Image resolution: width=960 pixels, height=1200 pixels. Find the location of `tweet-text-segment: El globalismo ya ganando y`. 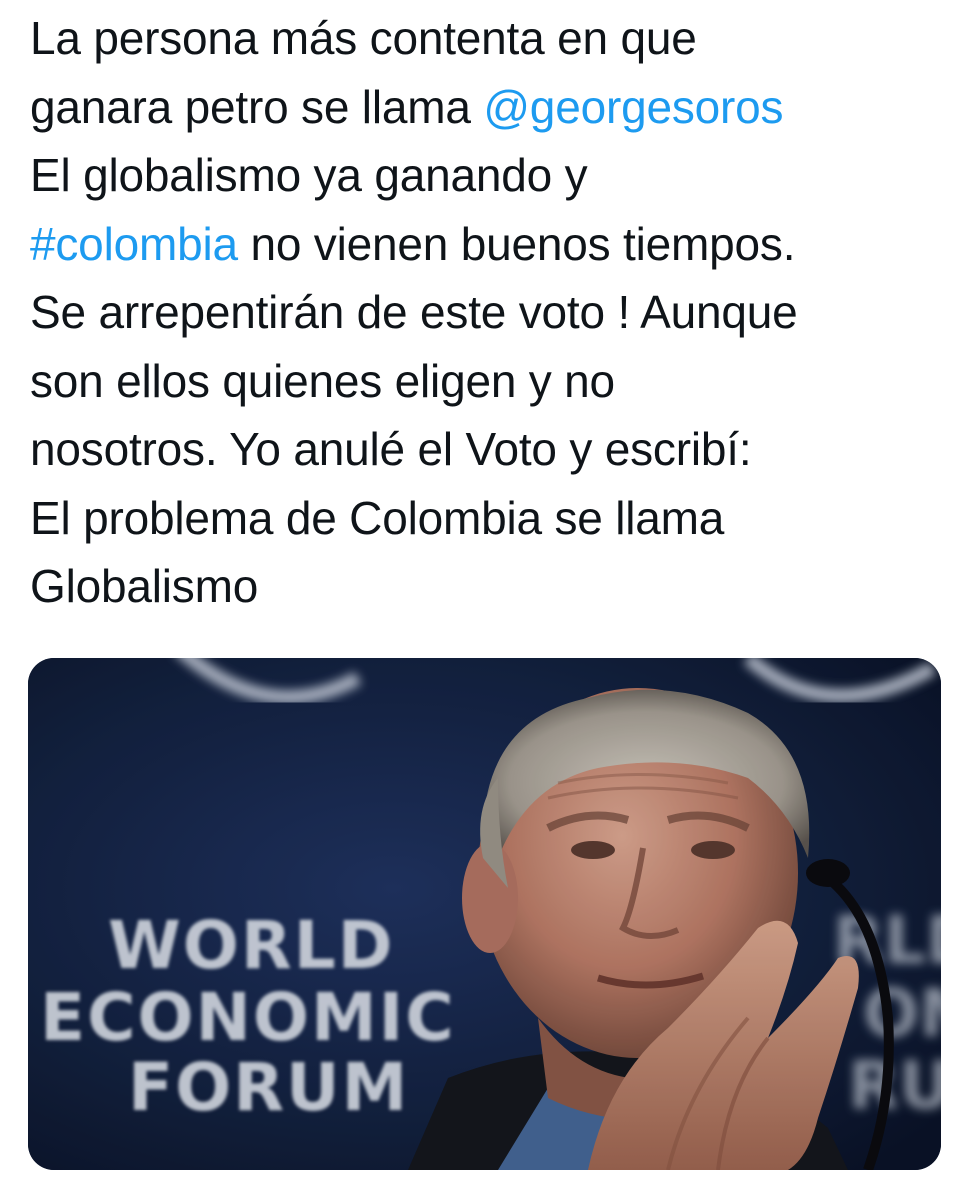

tweet-text-segment: El globalismo ya ganando y is located at coordinates (309, 175).